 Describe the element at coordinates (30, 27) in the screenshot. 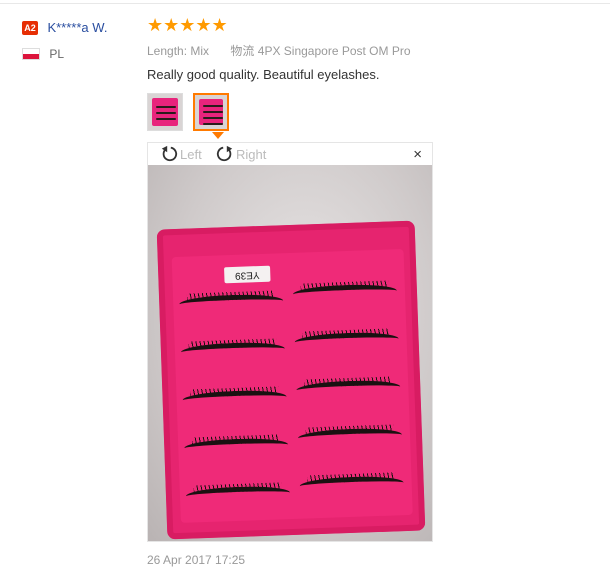

I see `level-badge: A2` at that location.